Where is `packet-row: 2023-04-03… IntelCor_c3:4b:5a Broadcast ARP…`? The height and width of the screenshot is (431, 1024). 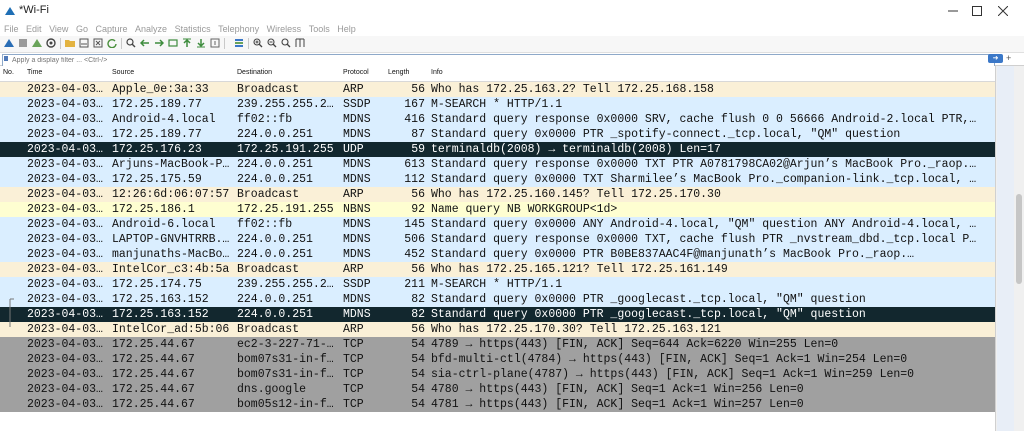
packet-row: 2023-04-03… IntelCor_c3:4b:5a Broadcast ARP… is located at coordinates (497, 269).